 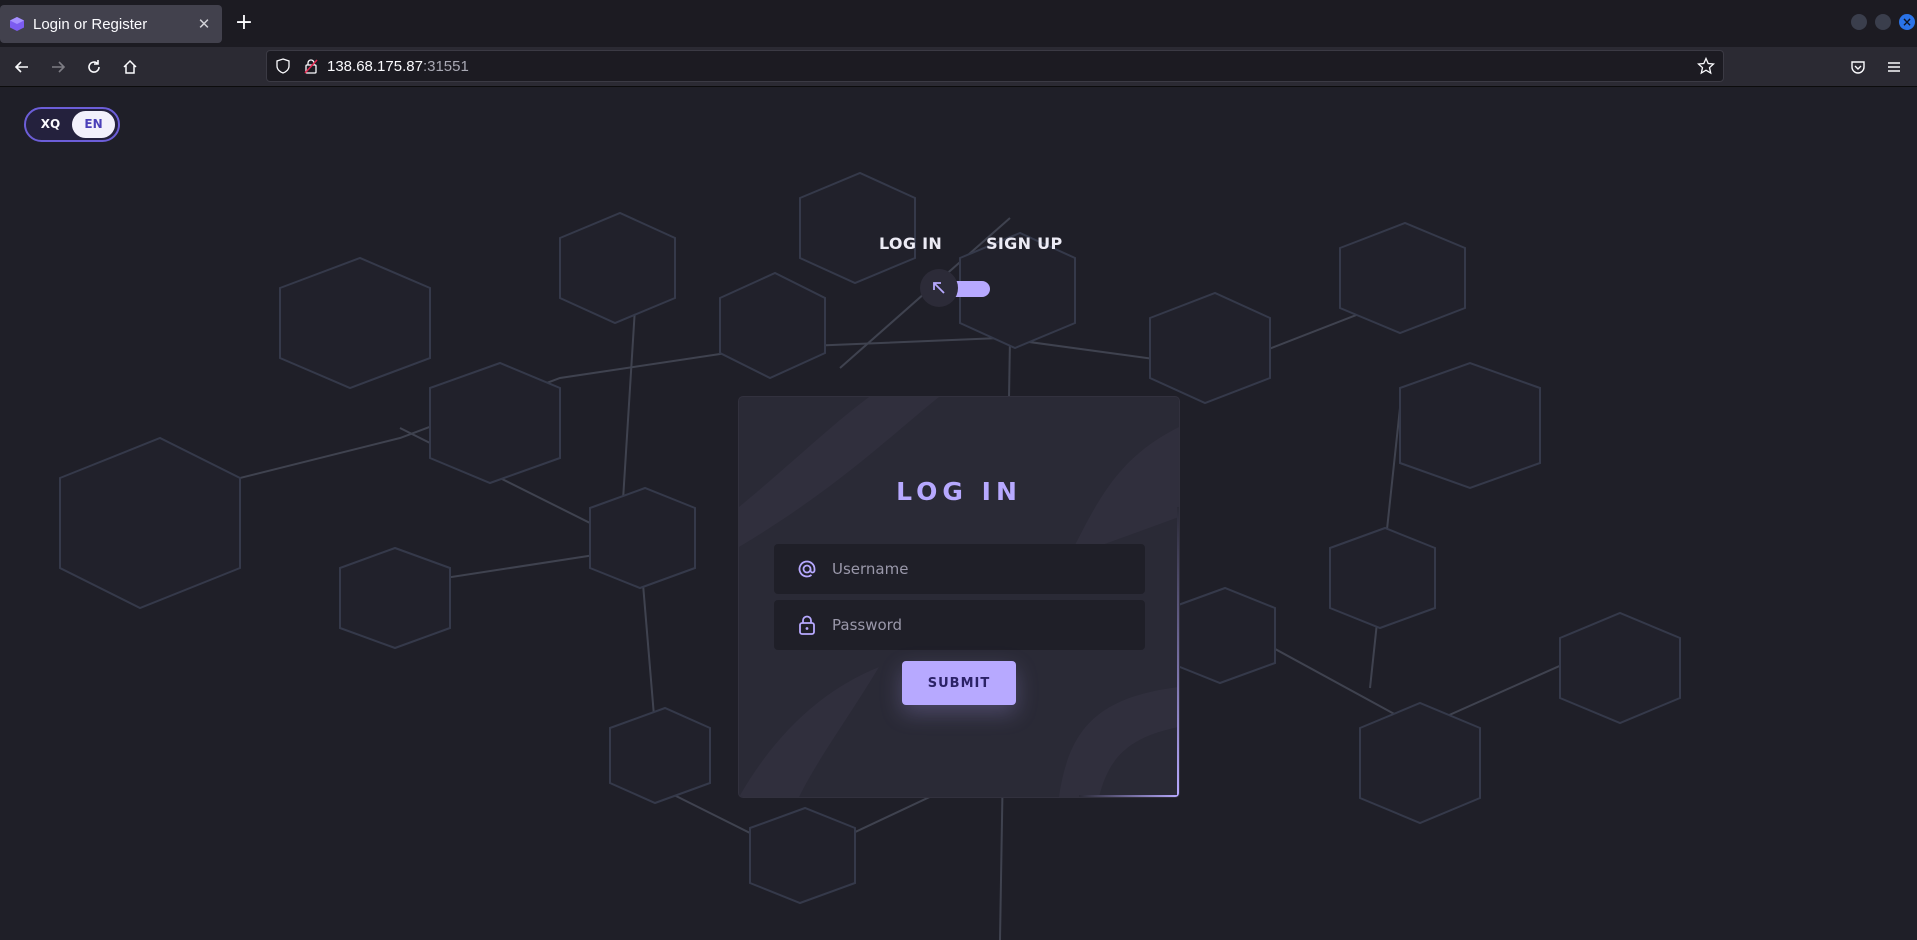 What do you see at coordinates (22, 67) in the screenshot?
I see `back-icon` at bounding box center [22, 67].